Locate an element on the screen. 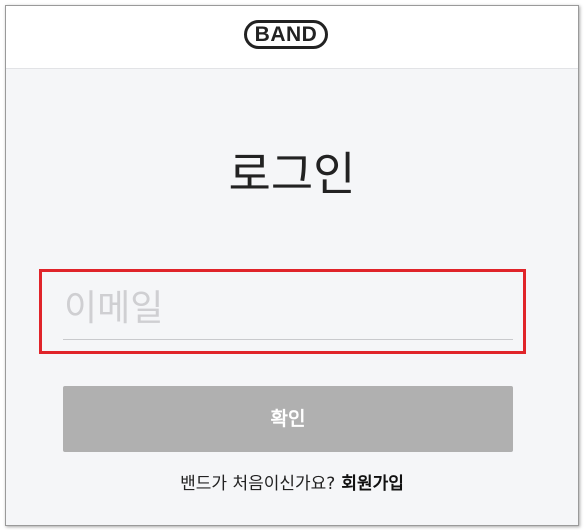 The height and width of the screenshot is (530, 584). page-title: 로그인 is located at coordinates (292, 174).